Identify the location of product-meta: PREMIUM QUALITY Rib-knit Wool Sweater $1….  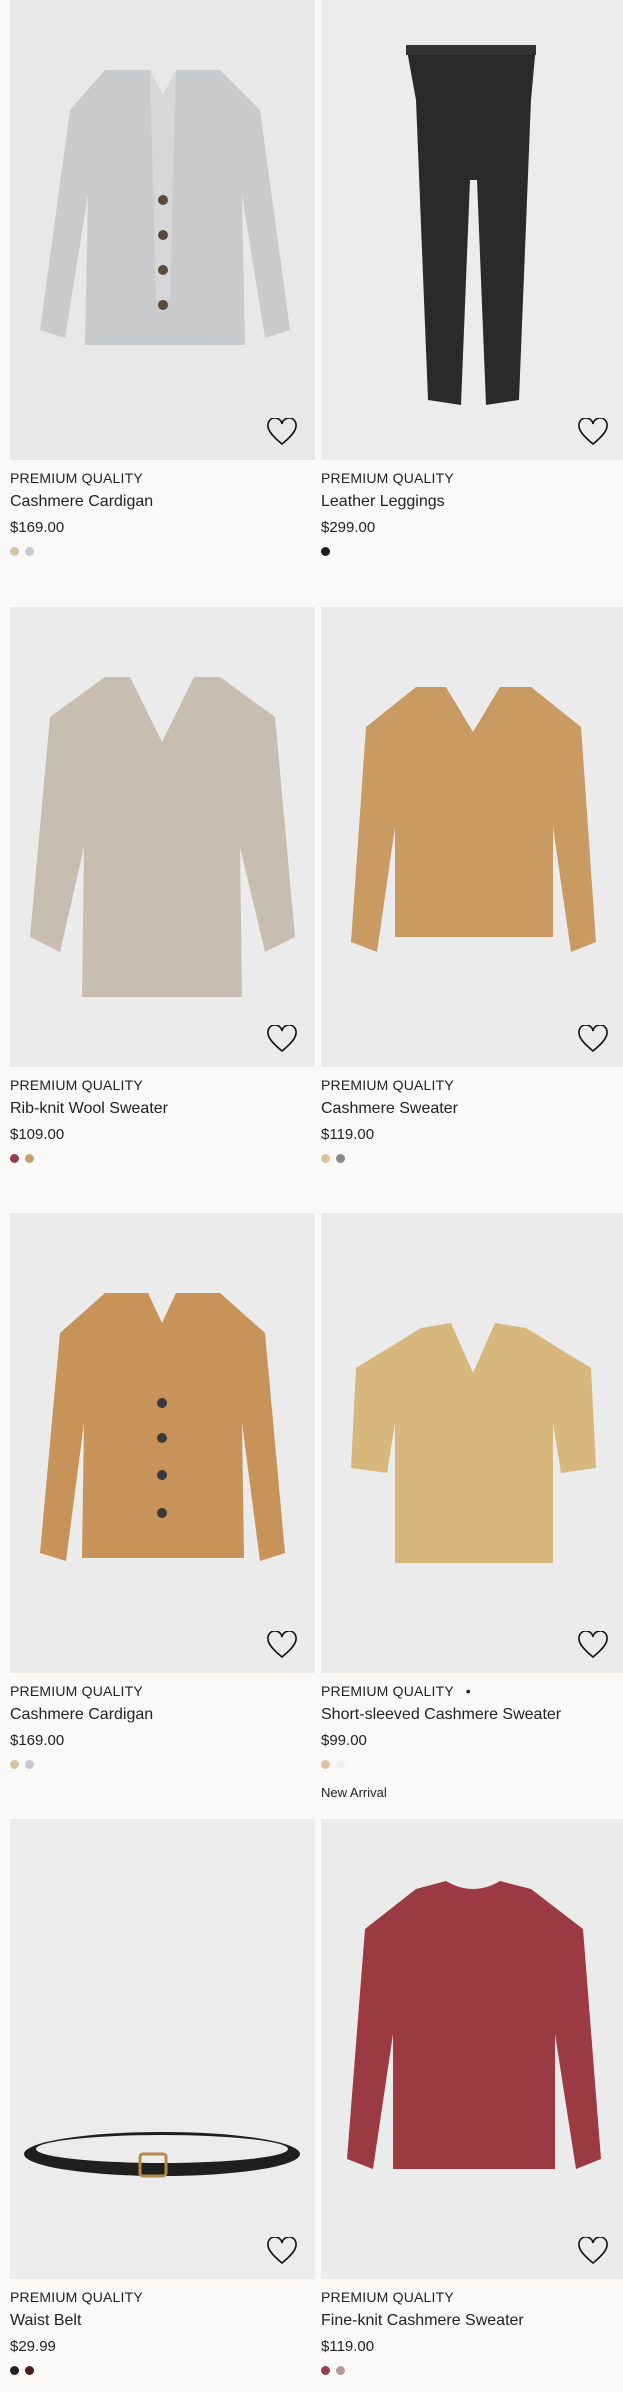
(162, 1115).